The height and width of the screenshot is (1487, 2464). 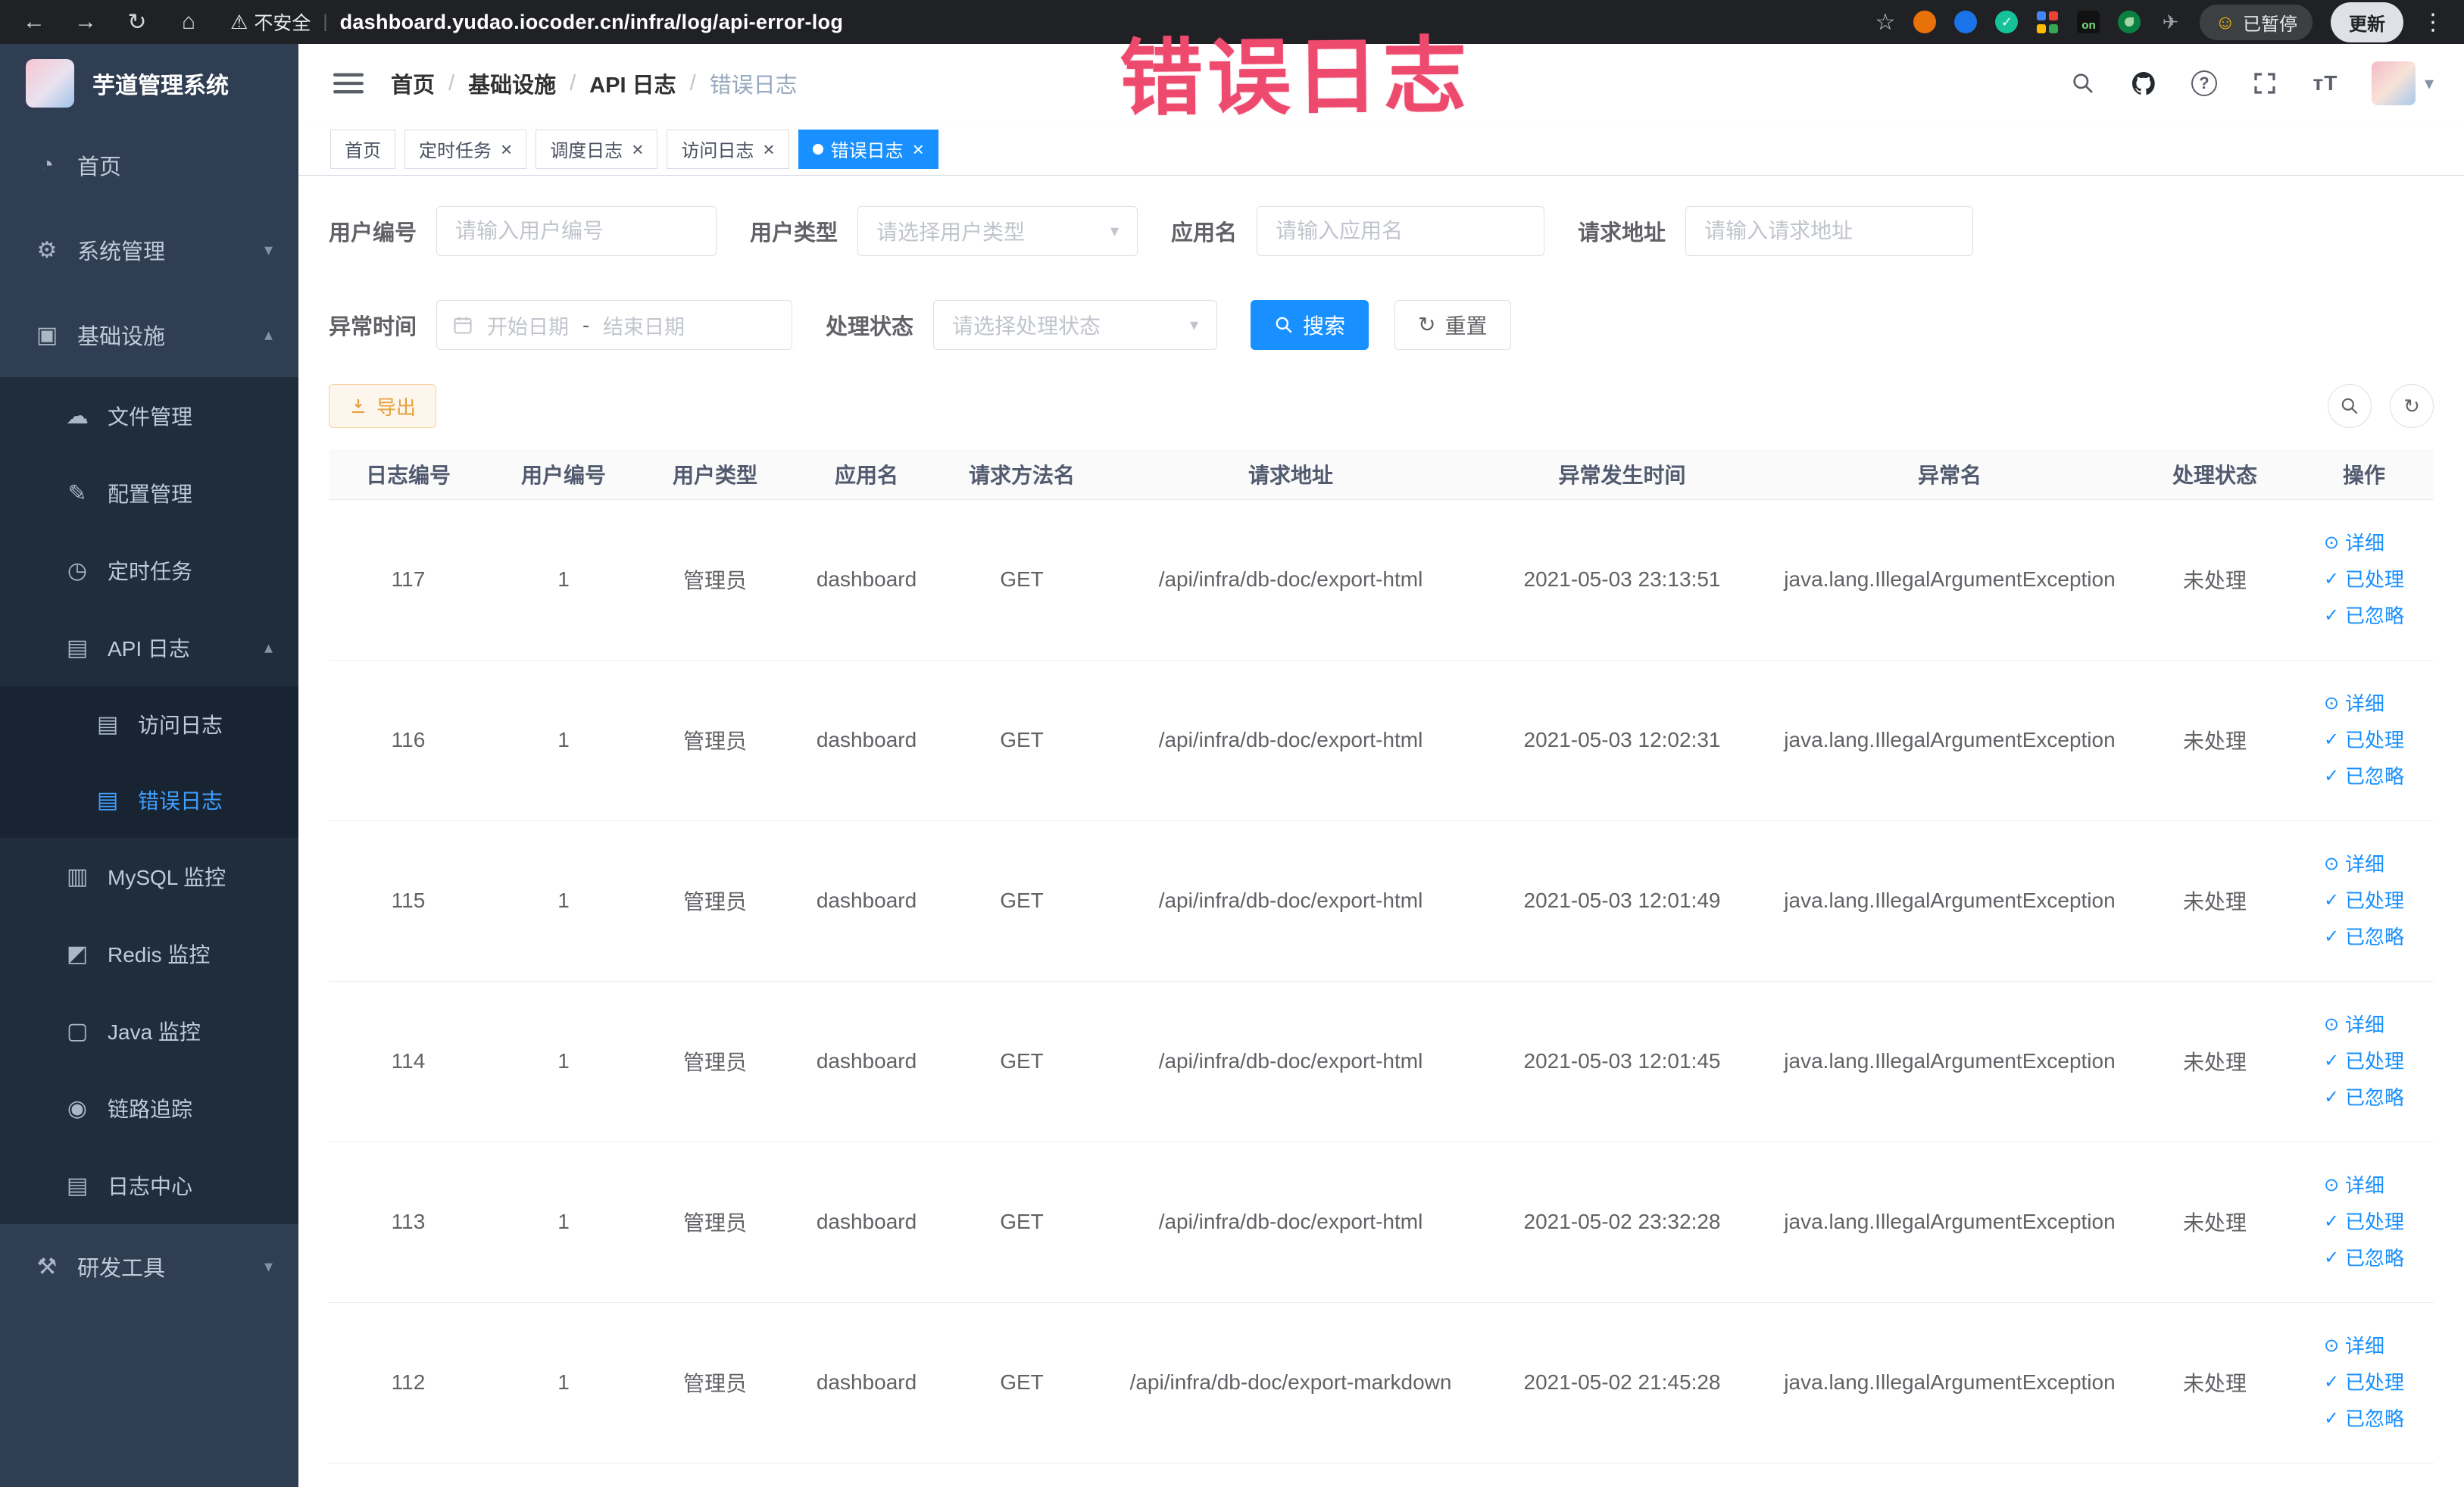 I want to click on sidebar-toggle-button, so click(x=348, y=83).